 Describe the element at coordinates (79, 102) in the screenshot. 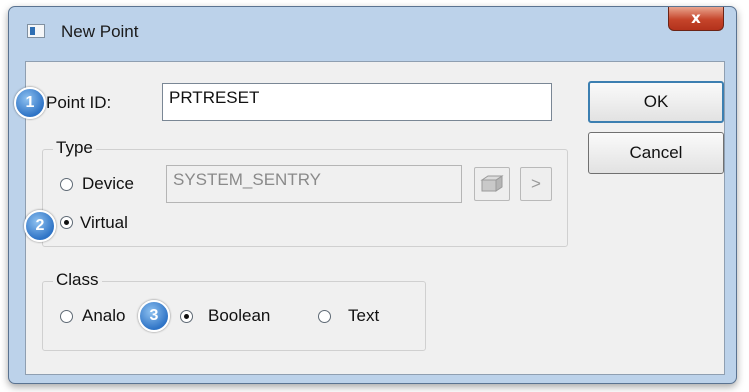

I see `point-id-label: Point ID:` at that location.